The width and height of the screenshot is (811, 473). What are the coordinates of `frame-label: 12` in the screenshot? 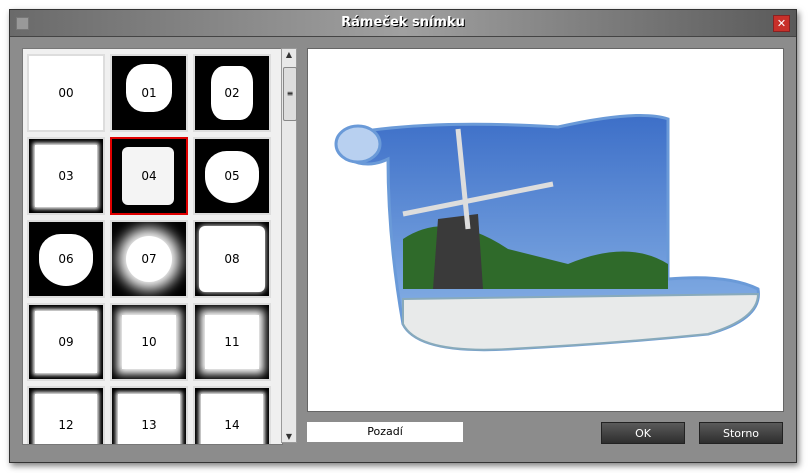 It's located at (66, 425).